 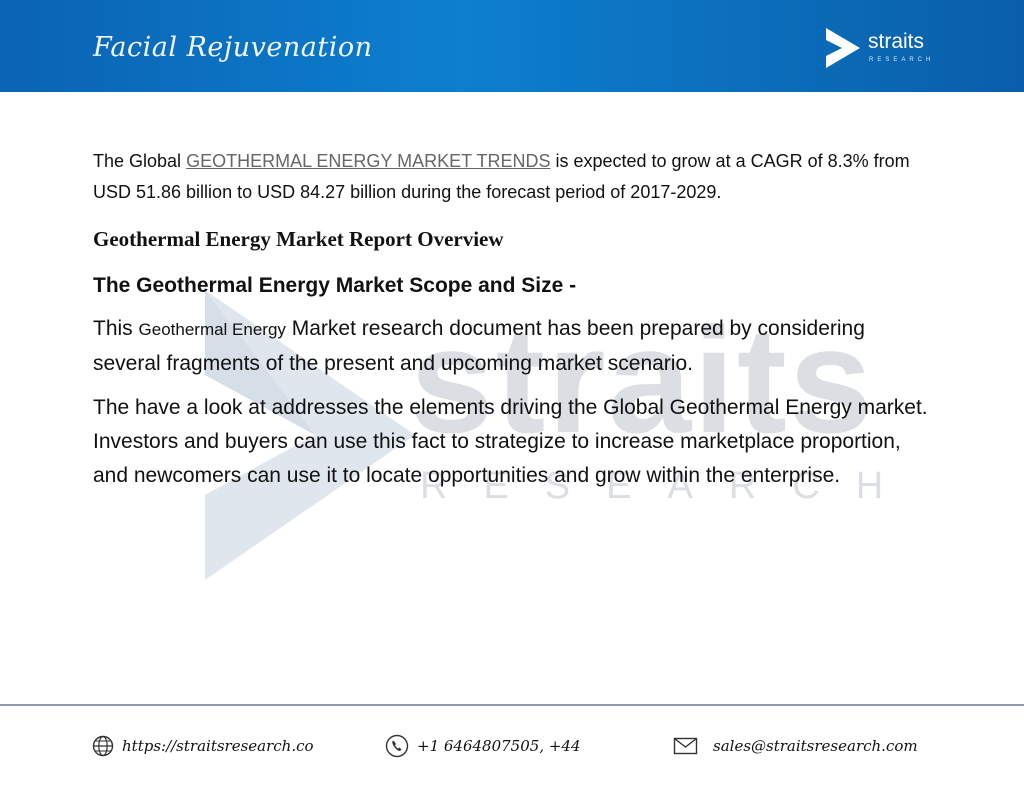 What do you see at coordinates (512, 705) in the screenshot?
I see `footer-divider` at bounding box center [512, 705].